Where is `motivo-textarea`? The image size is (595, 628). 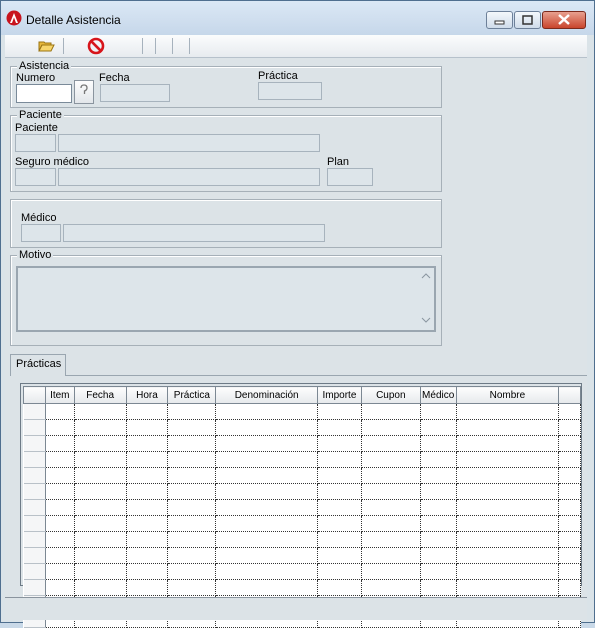
motivo-textarea is located at coordinates (226, 299).